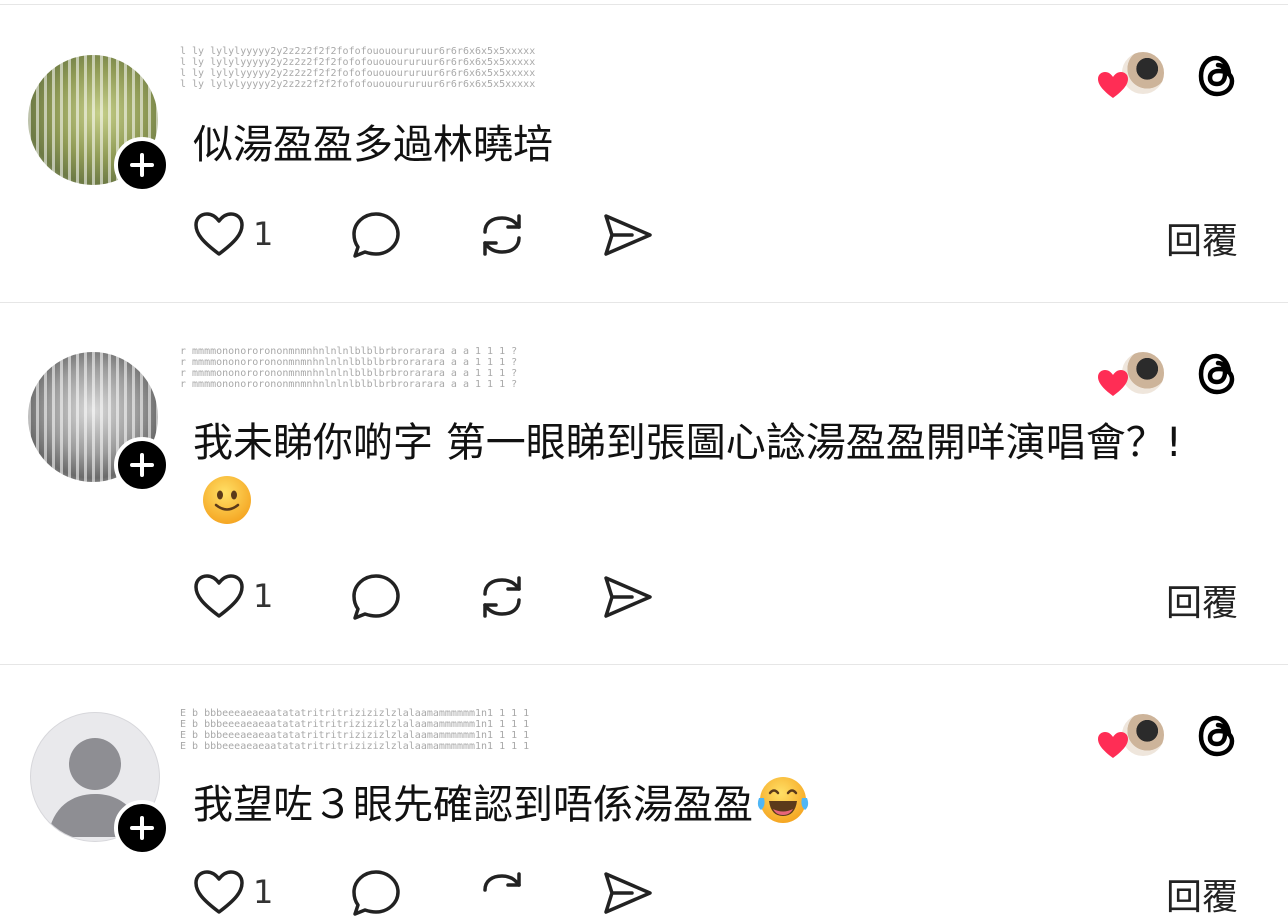 This screenshot has height=920, width=1288. What do you see at coordinates (227, 500) in the screenshot?
I see `slightly-smiling-face-emoji` at bounding box center [227, 500].